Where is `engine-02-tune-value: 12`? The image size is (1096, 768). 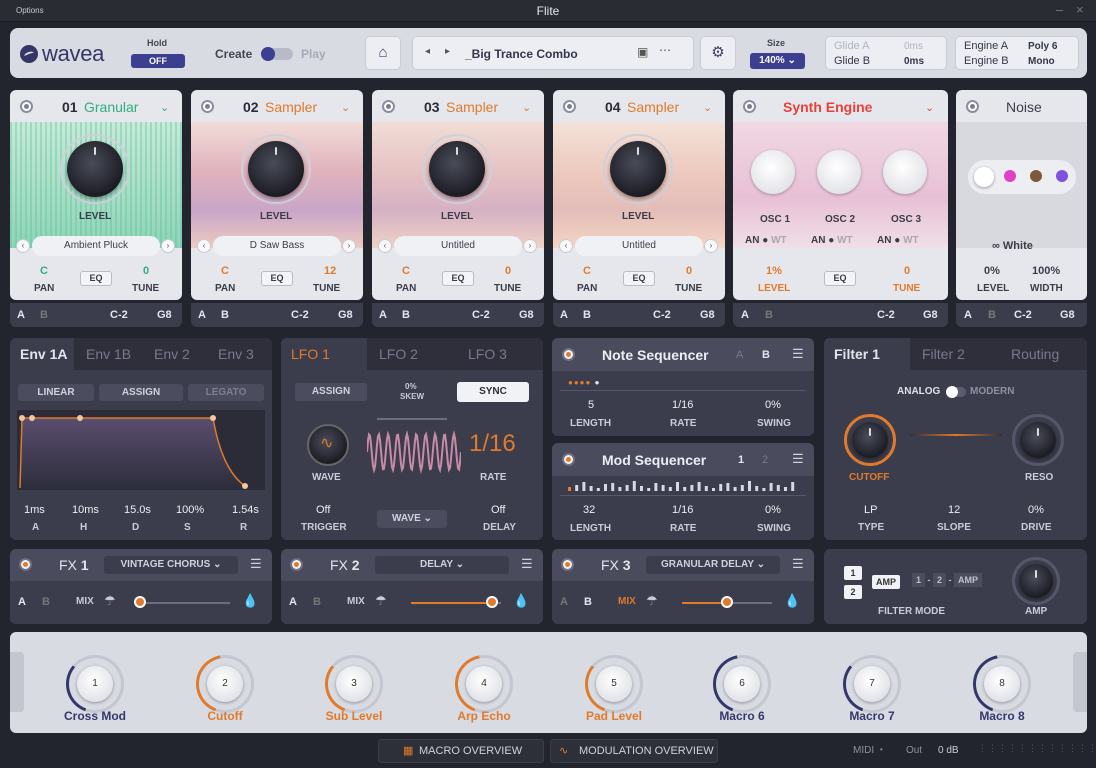
engine-02-tune-value: 12 is located at coordinates (330, 271).